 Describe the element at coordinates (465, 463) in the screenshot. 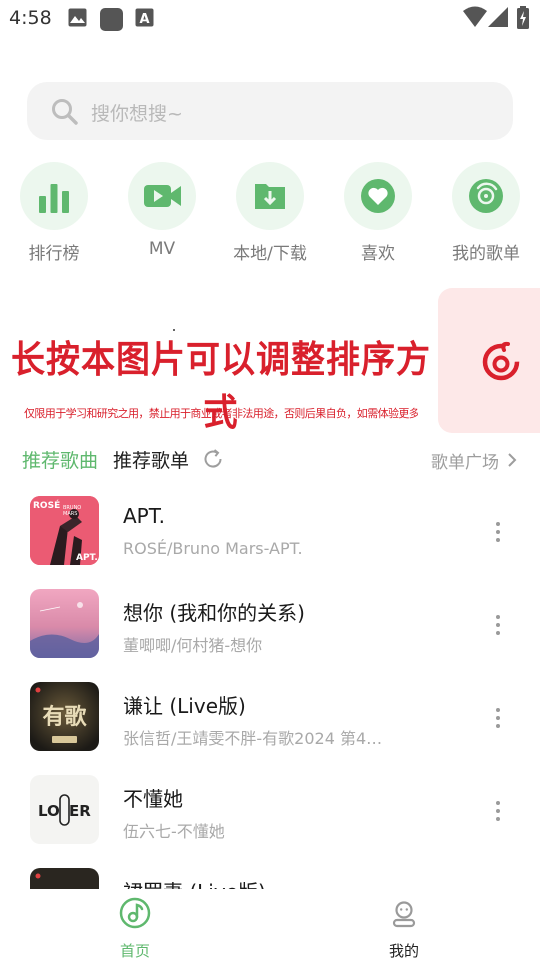

I see `playlist-square-label: 歌单广场` at that location.